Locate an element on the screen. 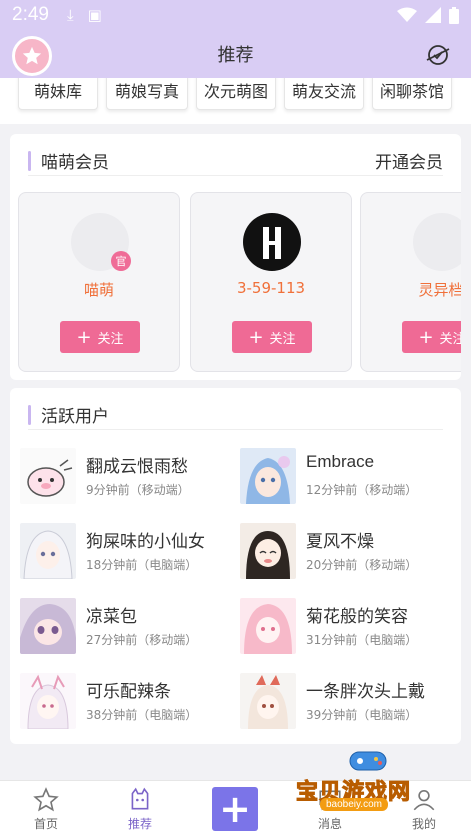  nav-mine-label: 我的 is located at coordinates (423, 824).